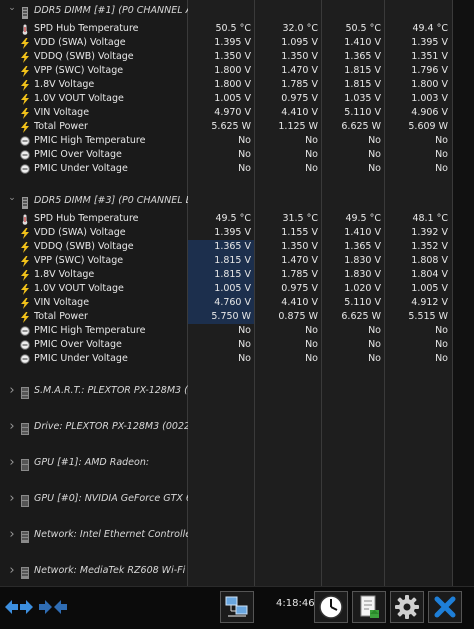 The width and height of the screenshot is (474, 629). I want to click on sensor-row-1-8v-voltage: 1.8V Voltage 1.815 V 1.785 V 1.830 V 1.804 V, so click(237, 275).